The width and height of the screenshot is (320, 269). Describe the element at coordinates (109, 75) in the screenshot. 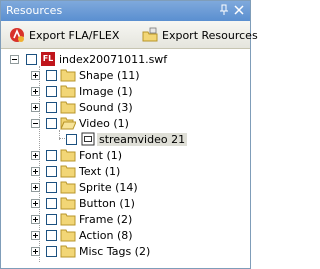

I see `node-label: Shape (11)` at that location.